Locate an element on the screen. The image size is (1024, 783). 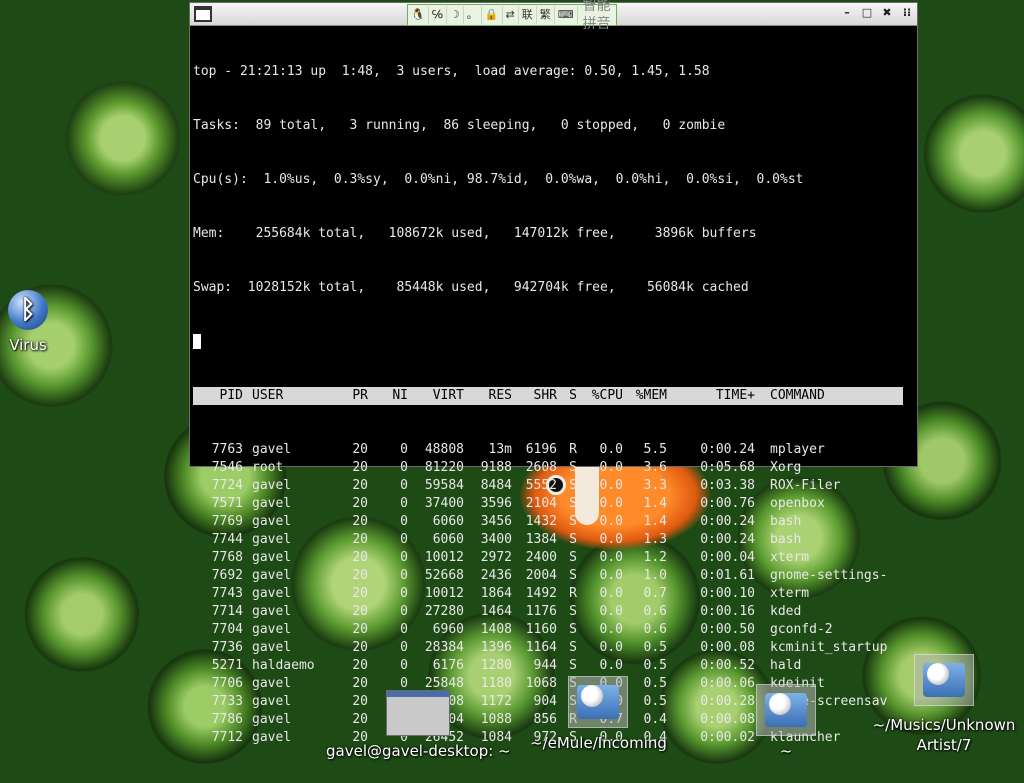
cell-mem: 0.7 is located at coordinates (655, 593).